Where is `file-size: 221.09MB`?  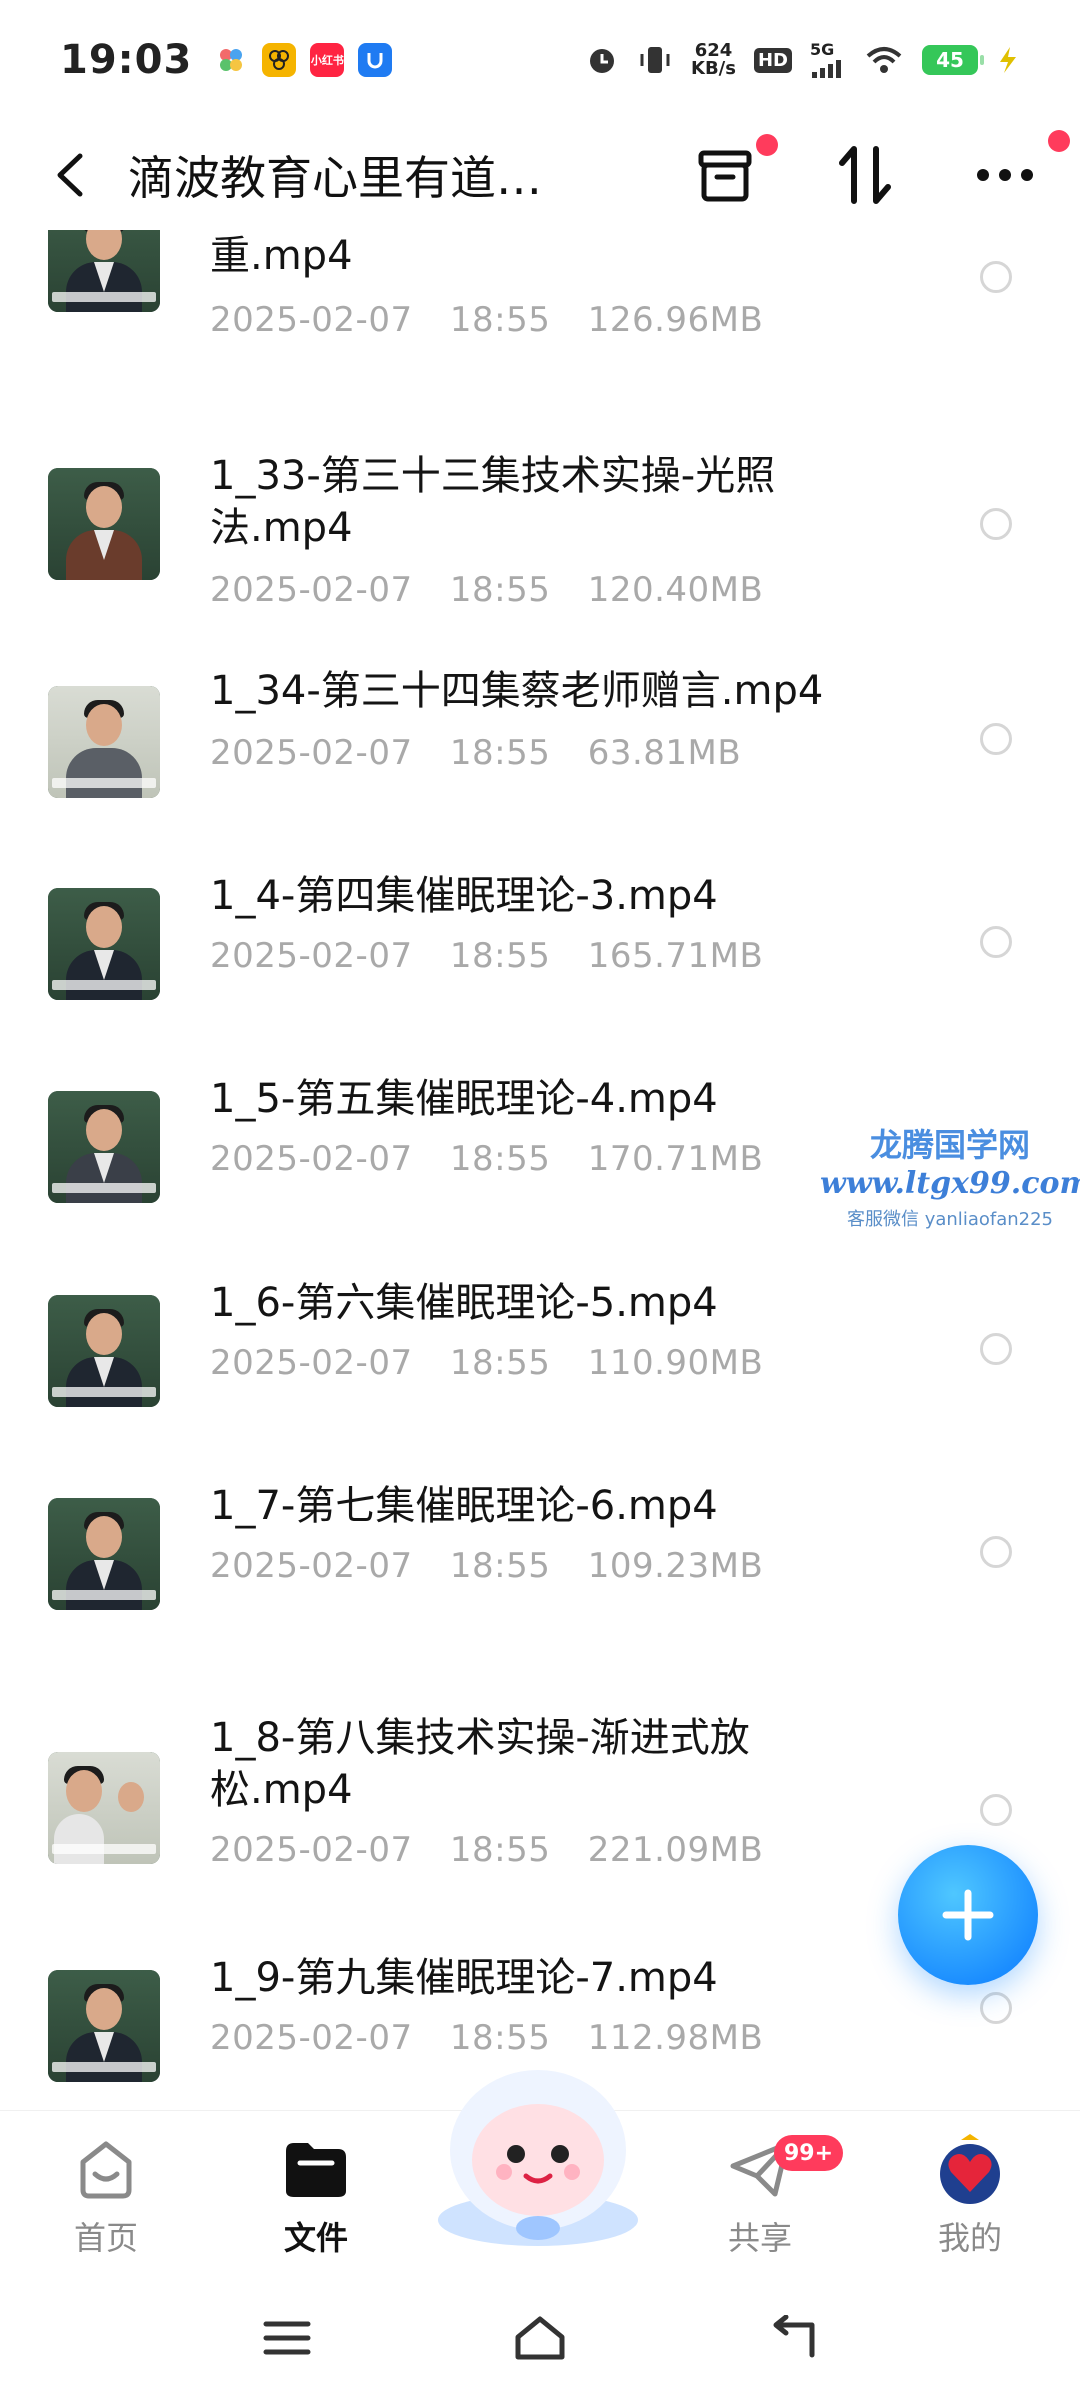
file-size: 221.09MB is located at coordinates (675, 1850).